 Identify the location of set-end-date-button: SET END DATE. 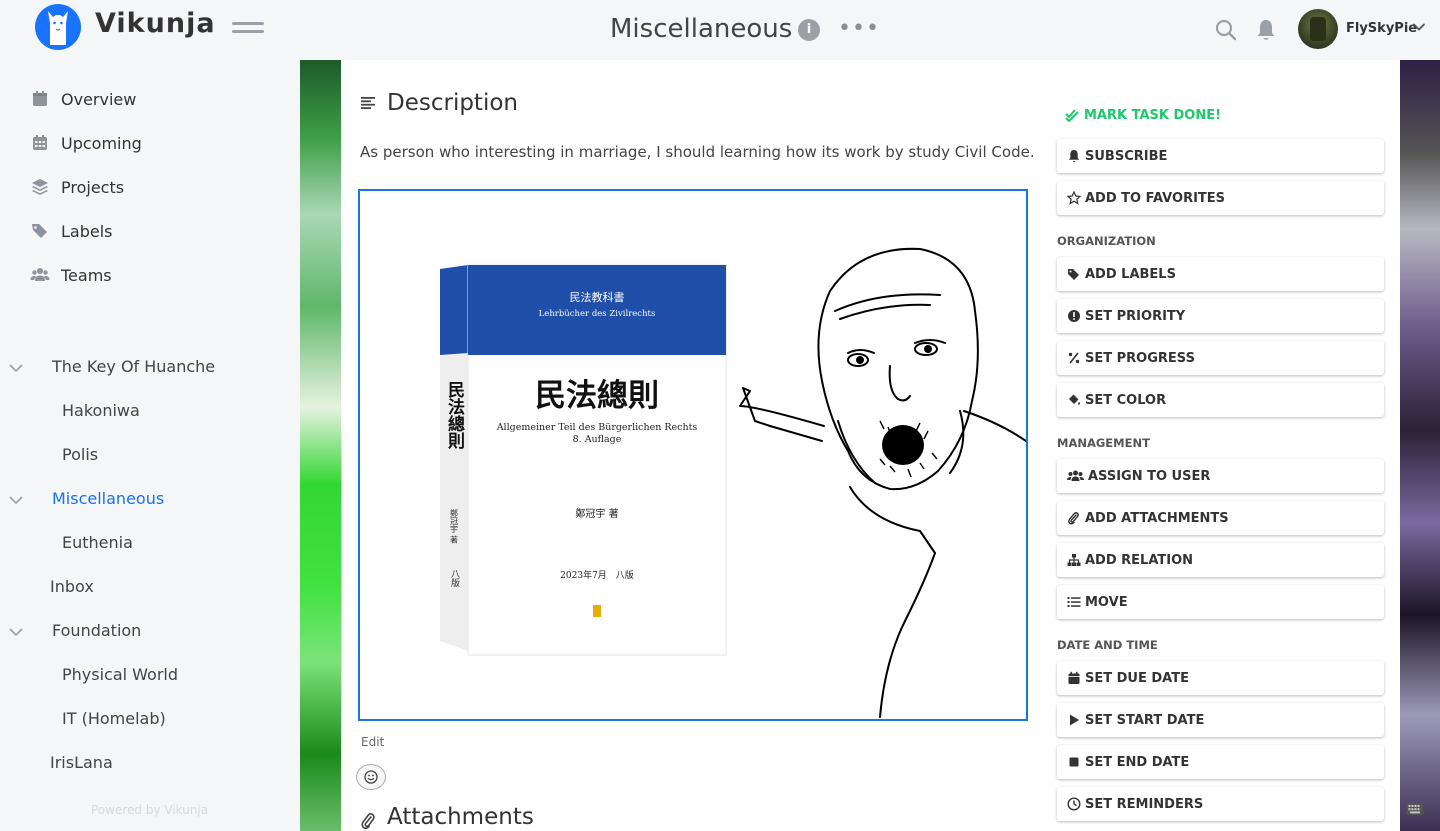
(1220, 762).